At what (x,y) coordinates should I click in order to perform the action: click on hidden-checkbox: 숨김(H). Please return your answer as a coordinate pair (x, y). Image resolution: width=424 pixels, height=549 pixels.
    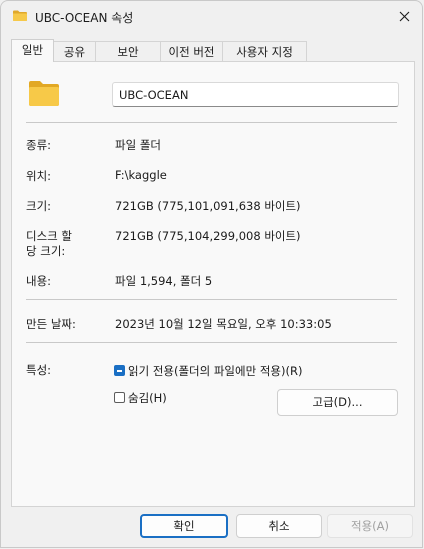
    Looking at the image, I should click on (154, 398).